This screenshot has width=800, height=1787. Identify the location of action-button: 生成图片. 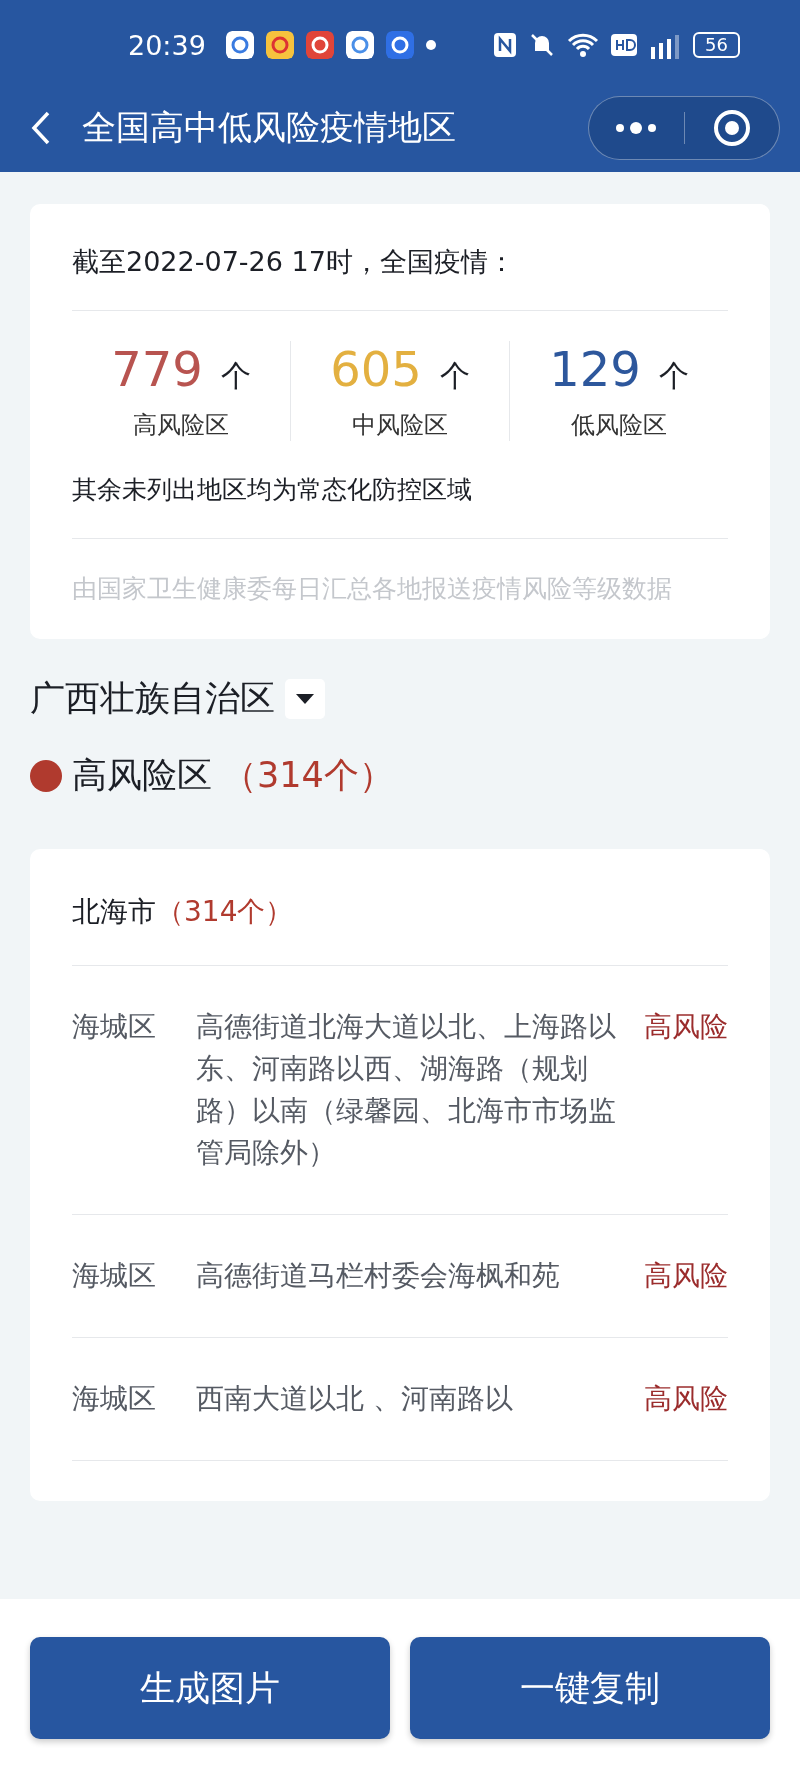
(210, 1688).